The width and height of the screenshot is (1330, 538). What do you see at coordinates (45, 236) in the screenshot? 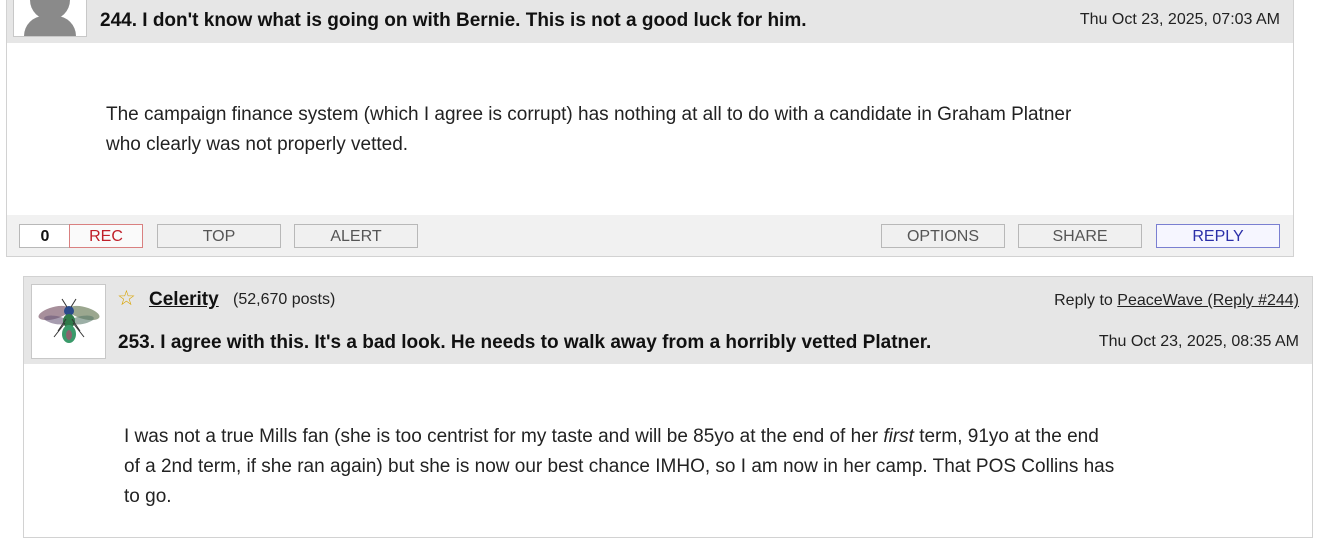
I see `rec-count: 0` at bounding box center [45, 236].